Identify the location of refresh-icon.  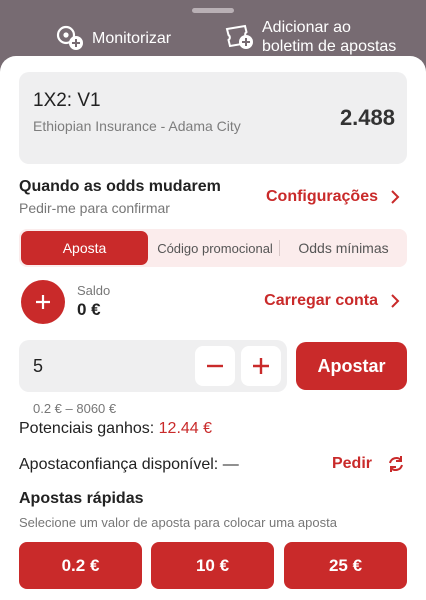
(396, 464).